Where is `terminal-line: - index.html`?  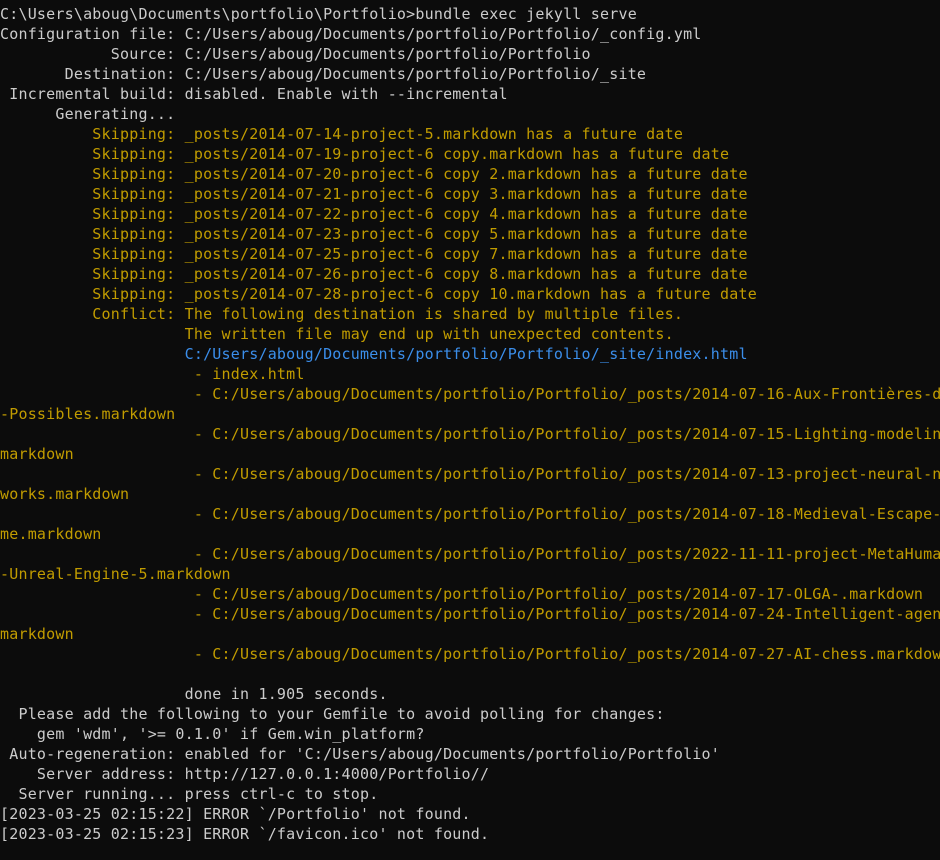
terminal-line: - index.html is located at coordinates (152, 374).